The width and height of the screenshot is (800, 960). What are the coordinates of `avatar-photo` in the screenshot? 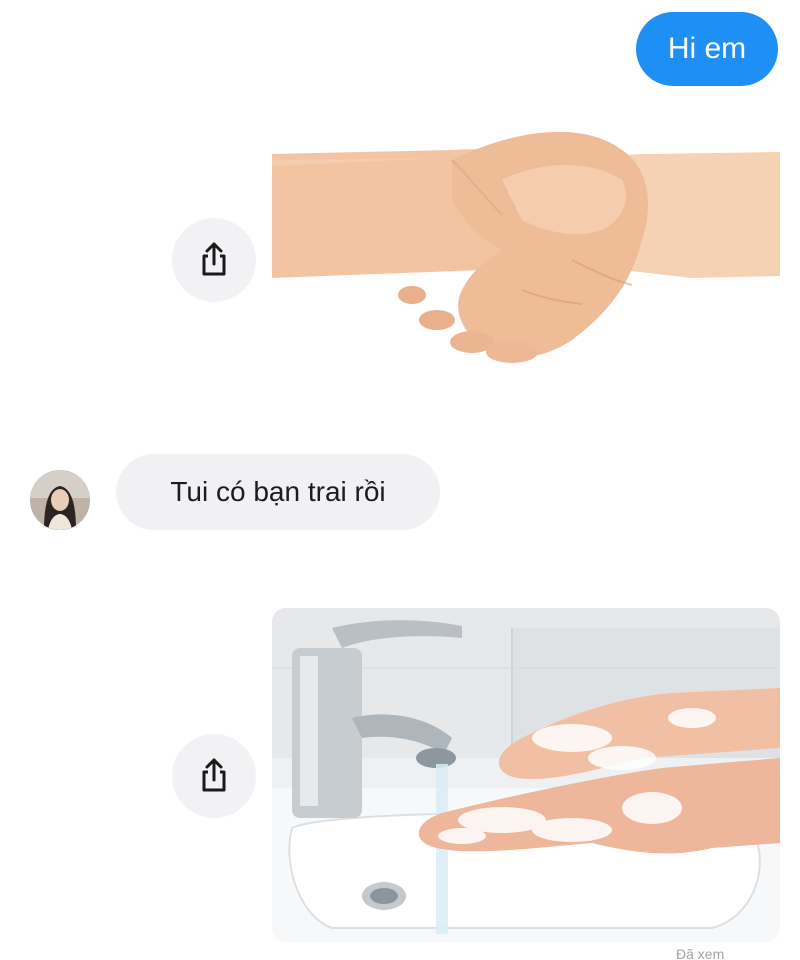 It's located at (60, 500).